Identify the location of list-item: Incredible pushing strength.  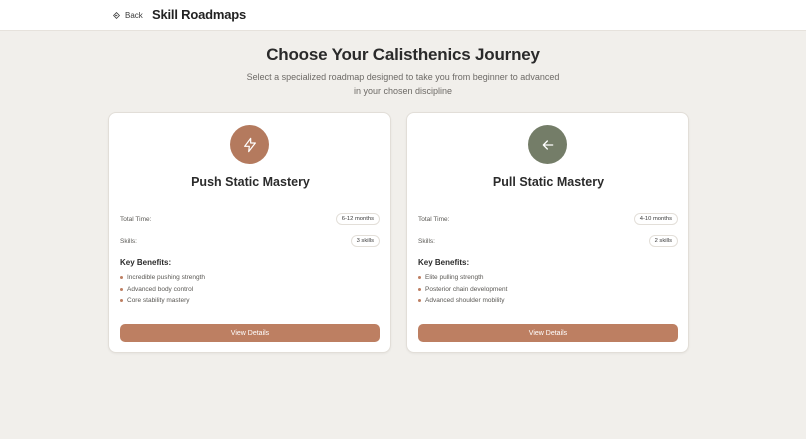
(162, 278).